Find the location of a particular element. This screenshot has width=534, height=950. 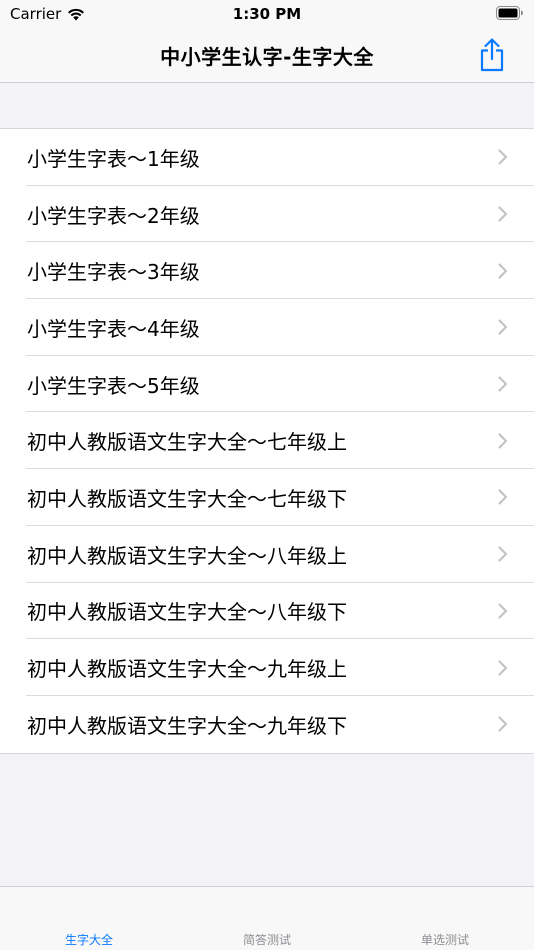

list-item-label: 小学生字表～3年级 is located at coordinates (113, 272).